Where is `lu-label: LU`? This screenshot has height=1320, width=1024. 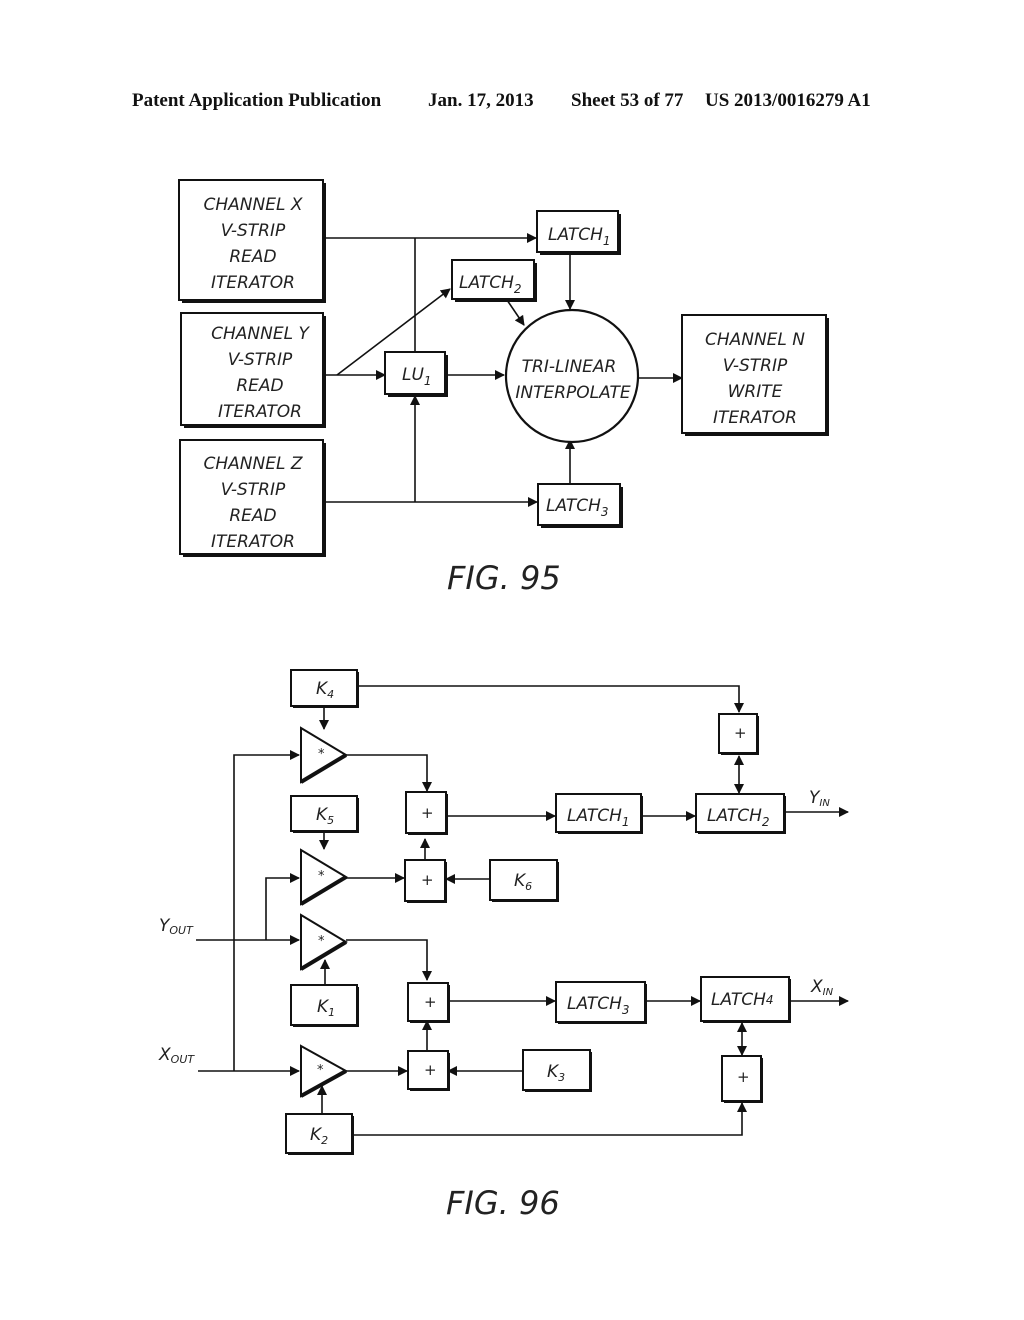 lu-label: LU is located at coordinates (413, 375).